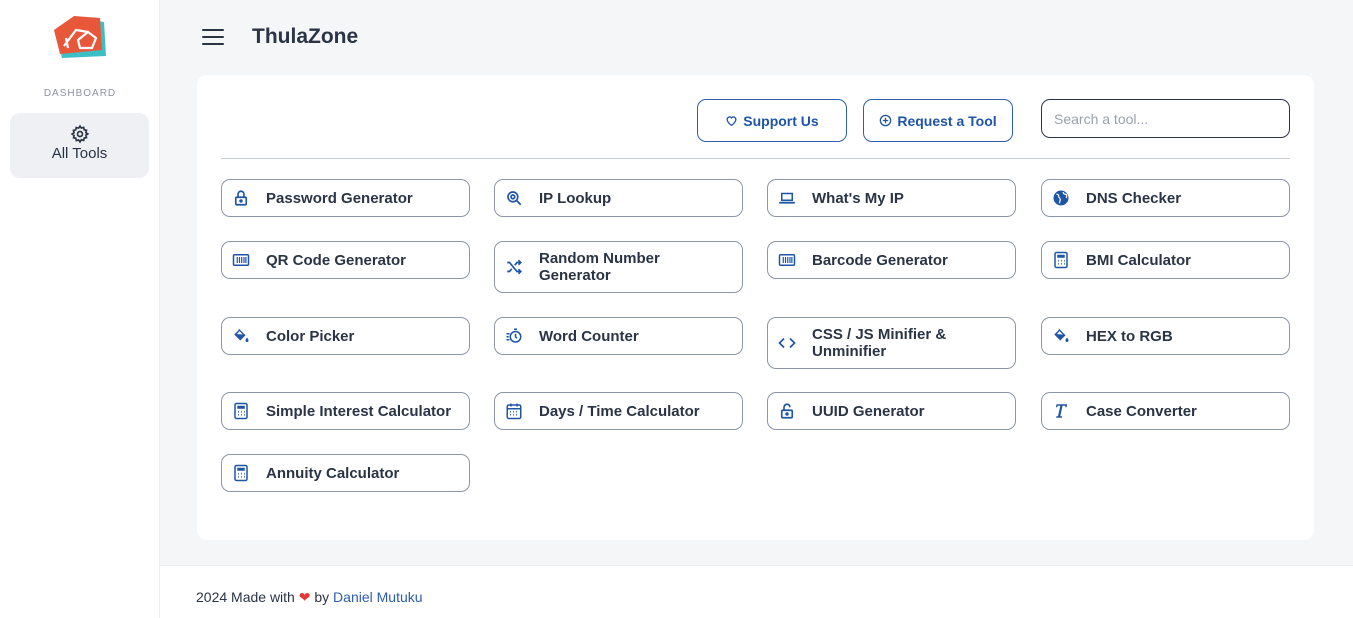 The height and width of the screenshot is (618, 1353). I want to click on tool-whats-my-ip: What's My IP, so click(891, 198).